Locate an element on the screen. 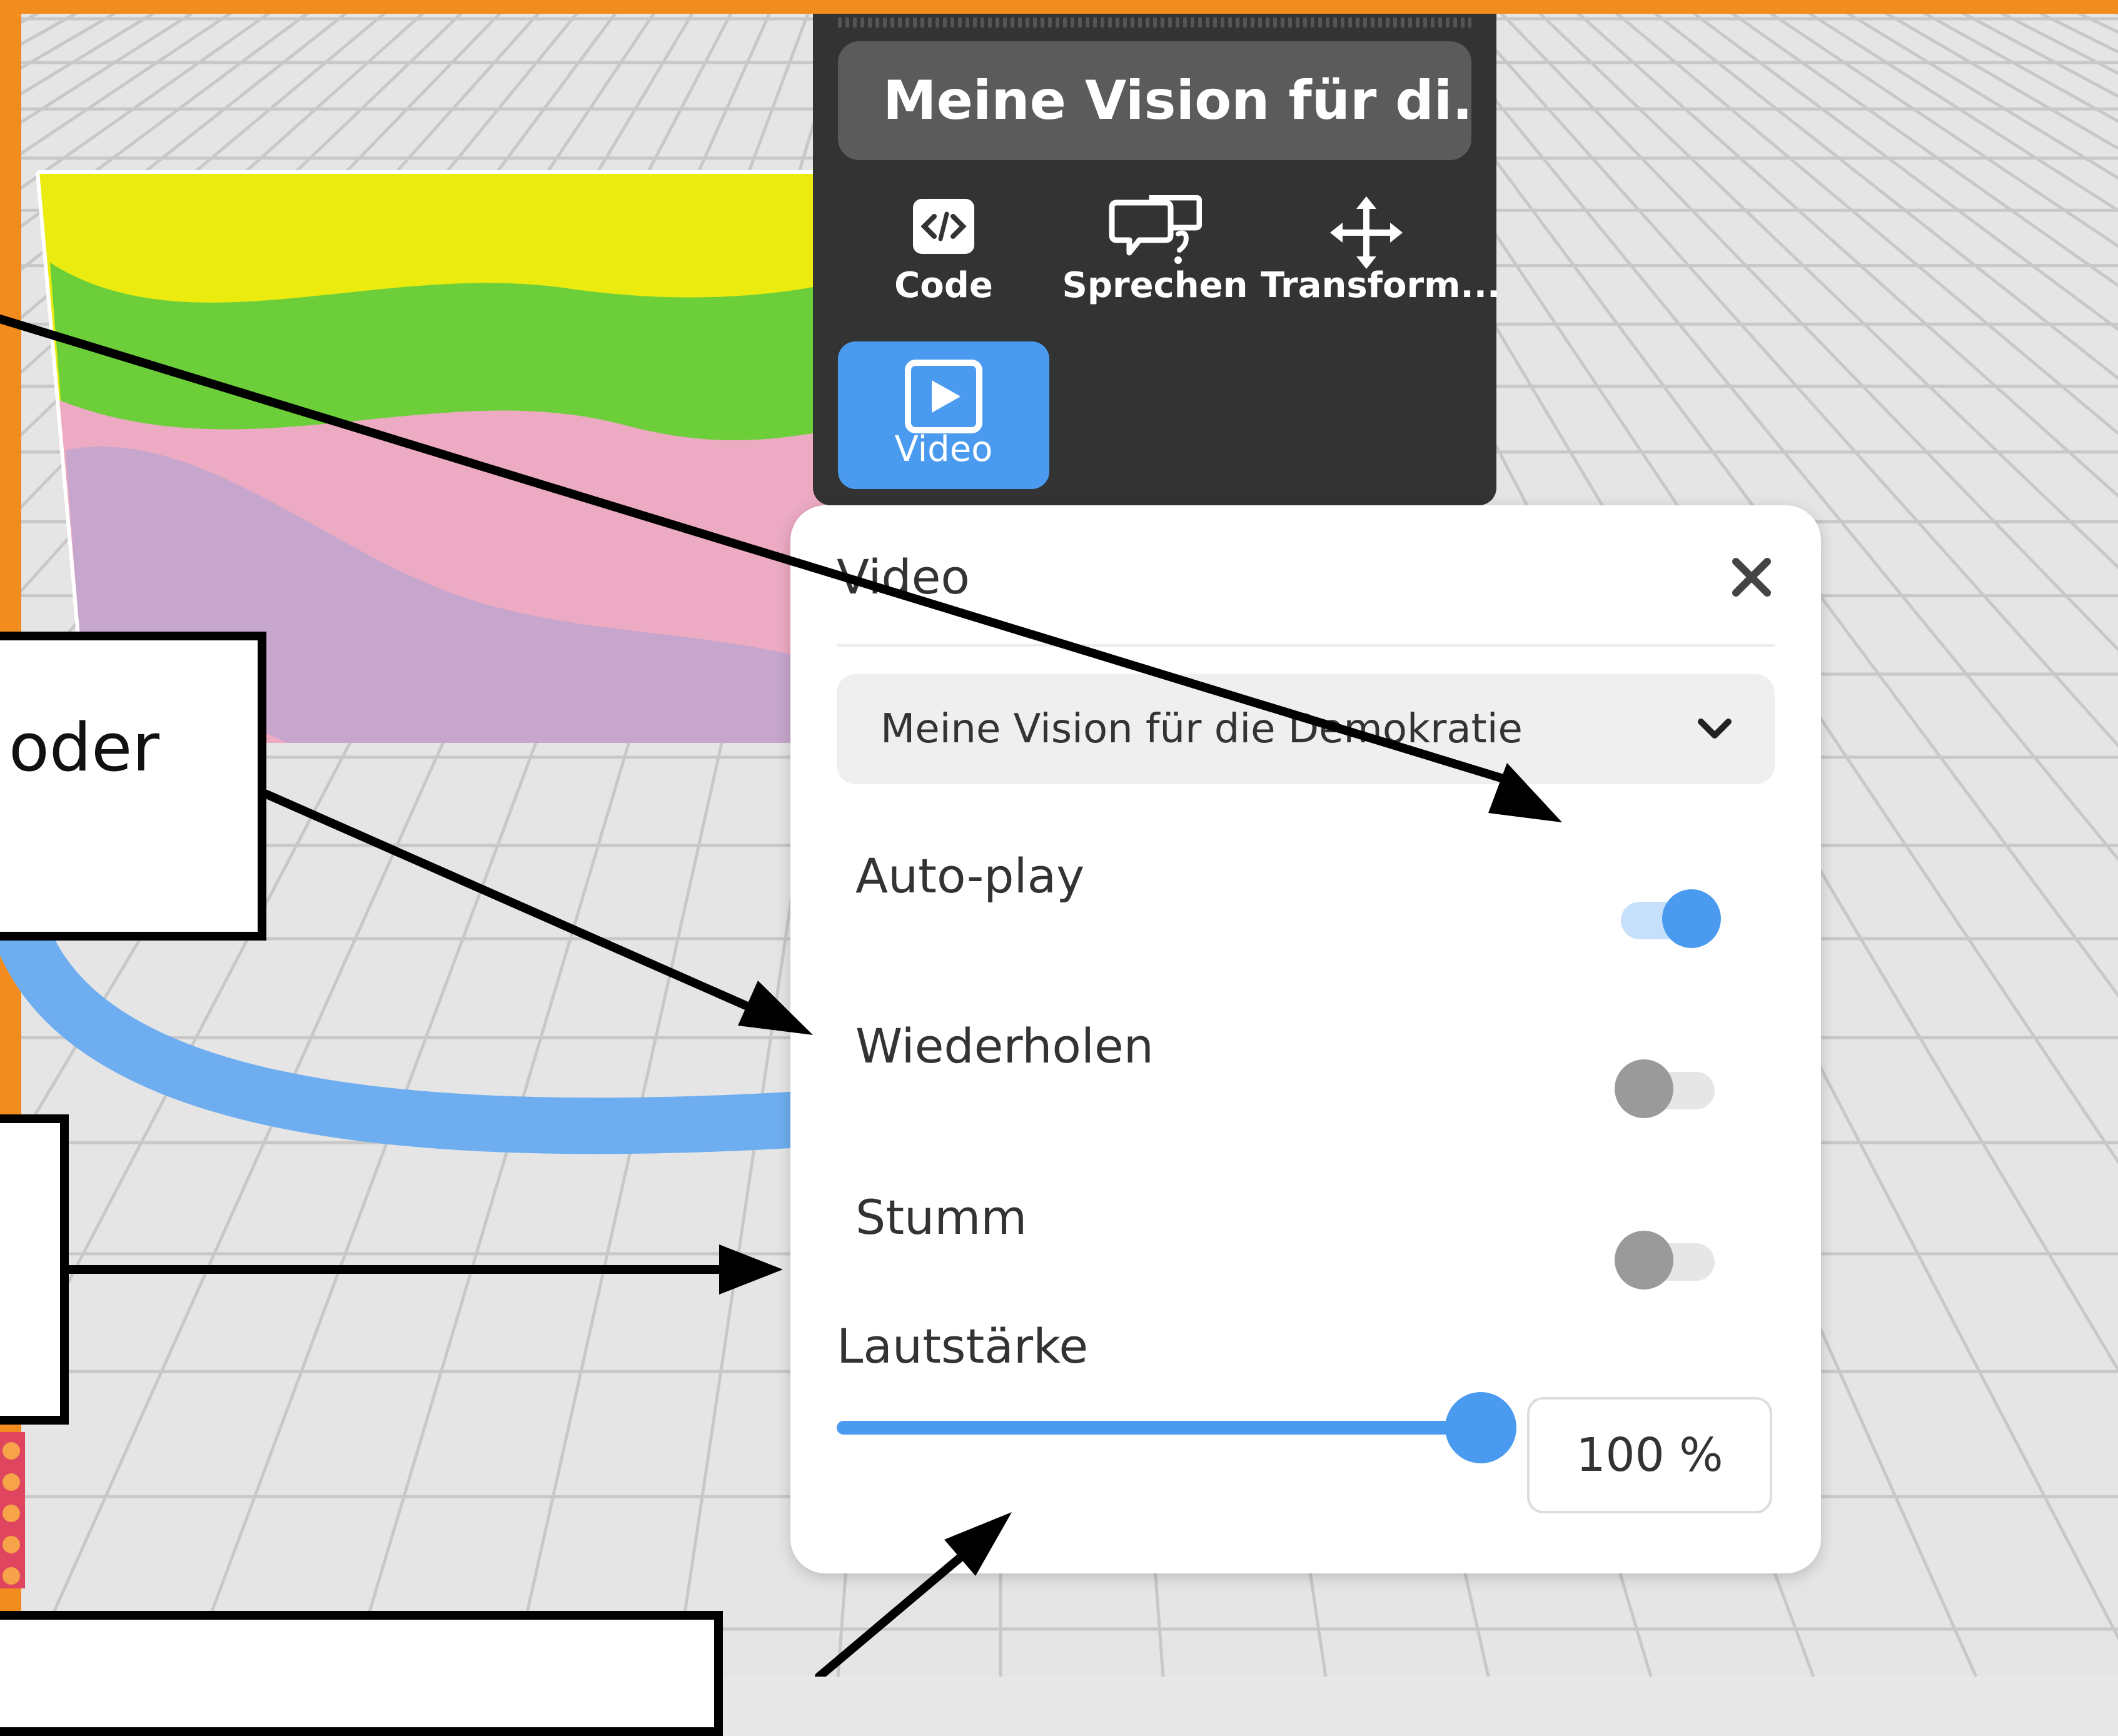  autoplay-toggle is located at coordinates (1668, 915).